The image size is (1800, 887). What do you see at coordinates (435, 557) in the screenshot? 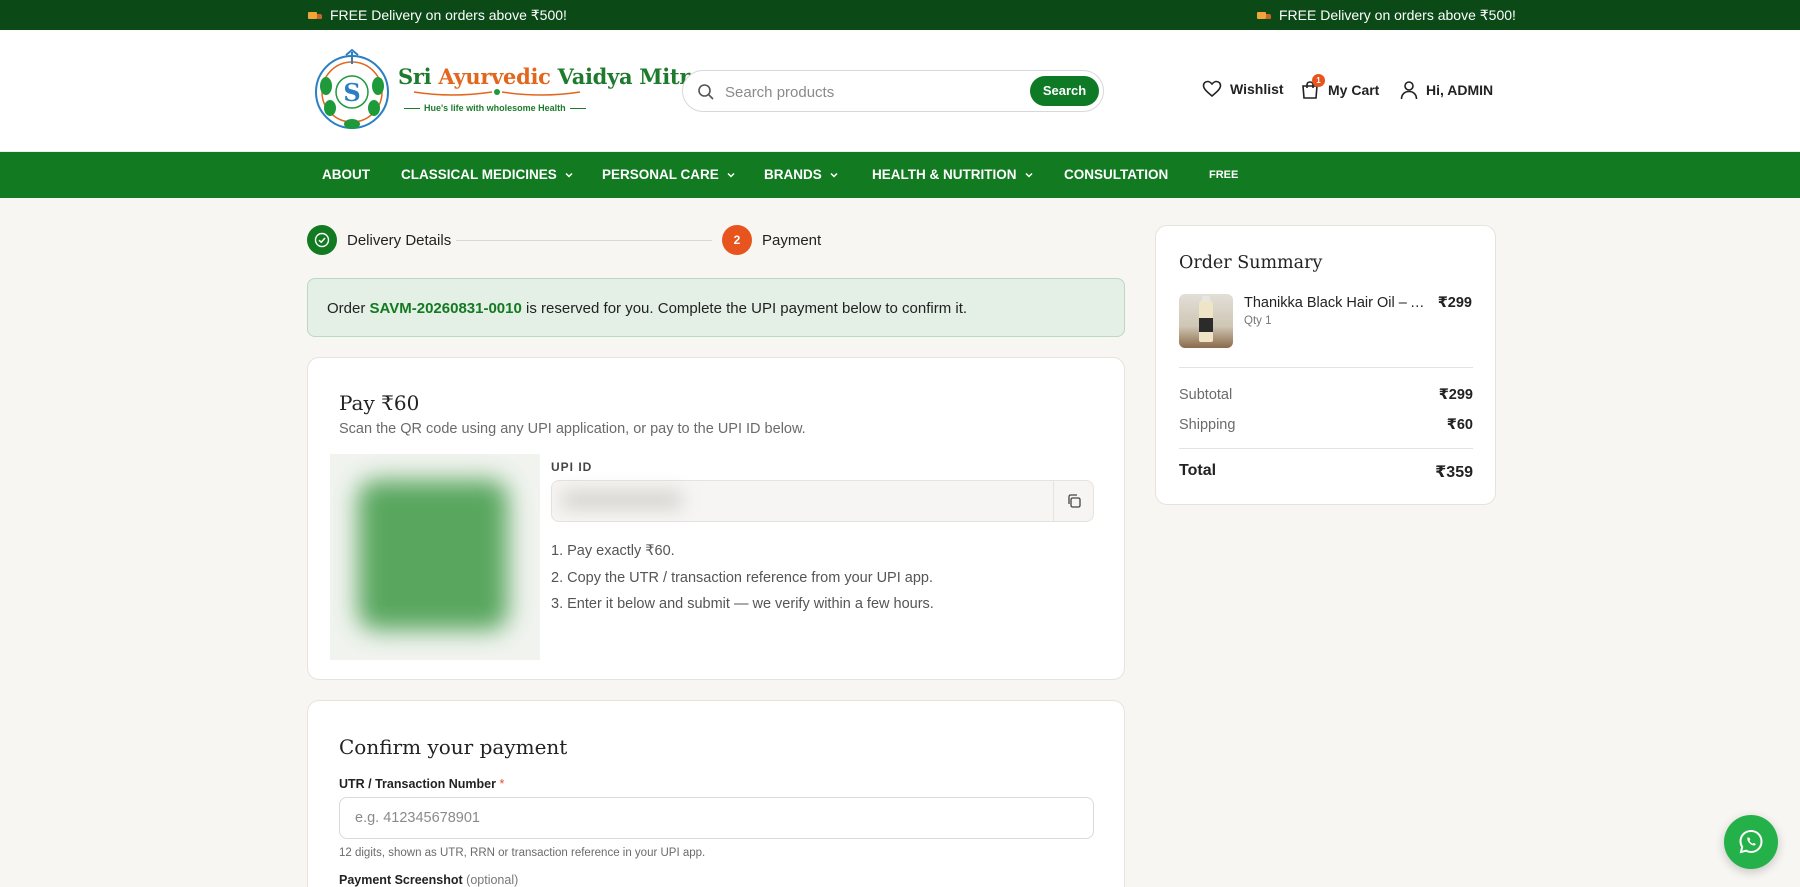
I see `upi-qr-code` at bounding box center [435, 557].